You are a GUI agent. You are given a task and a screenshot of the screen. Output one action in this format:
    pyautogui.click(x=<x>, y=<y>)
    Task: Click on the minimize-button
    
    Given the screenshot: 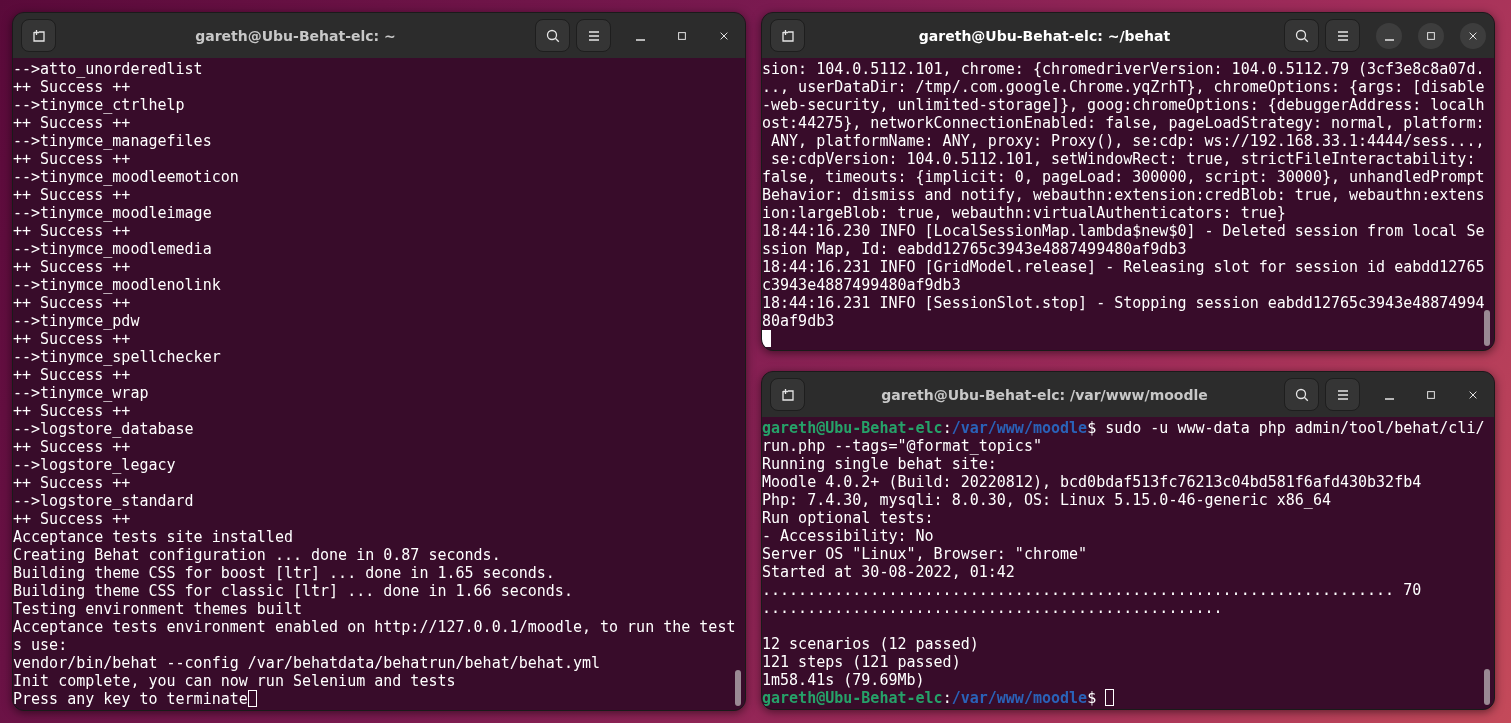 What is the action you would take?
    pyautogui.click(x=1389, y=35)
    